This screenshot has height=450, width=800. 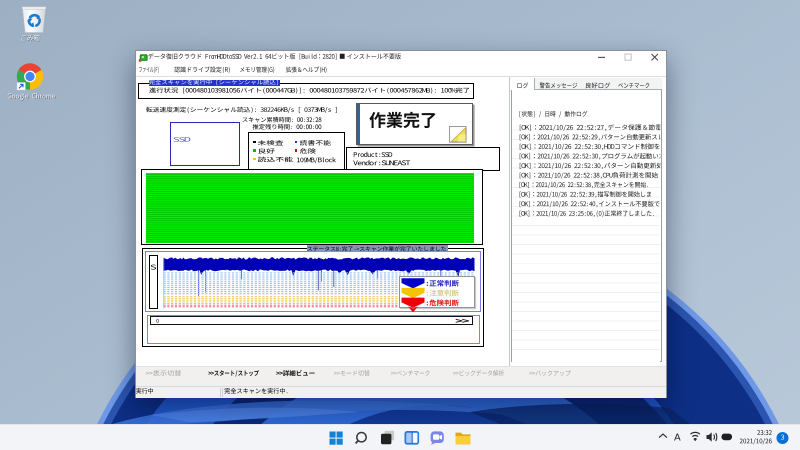 I want to click on svg-text: A, so click(x=677, y=437).